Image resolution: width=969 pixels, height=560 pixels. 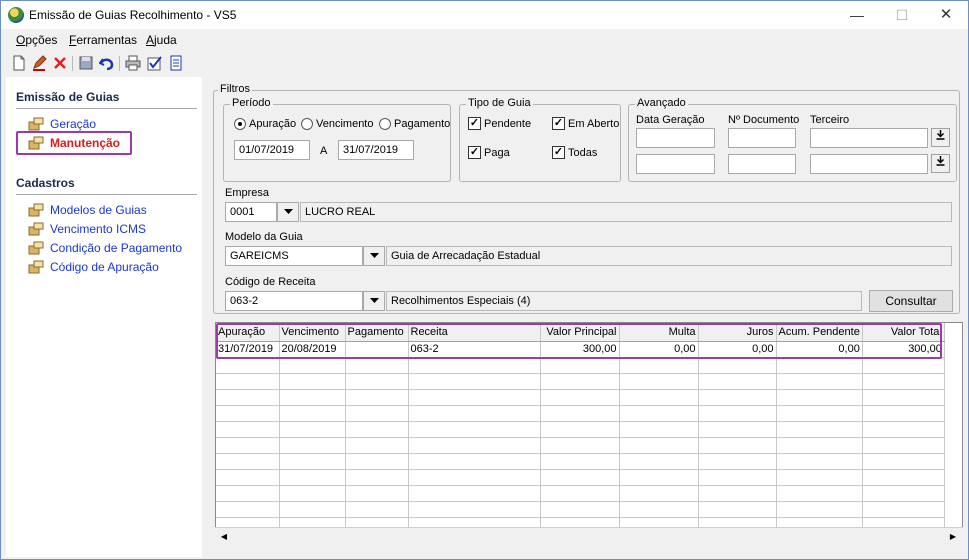 What do you see at coordinates (16, 15) in the screenshot?
I see `app-icon` at bounding box center [16, 15].